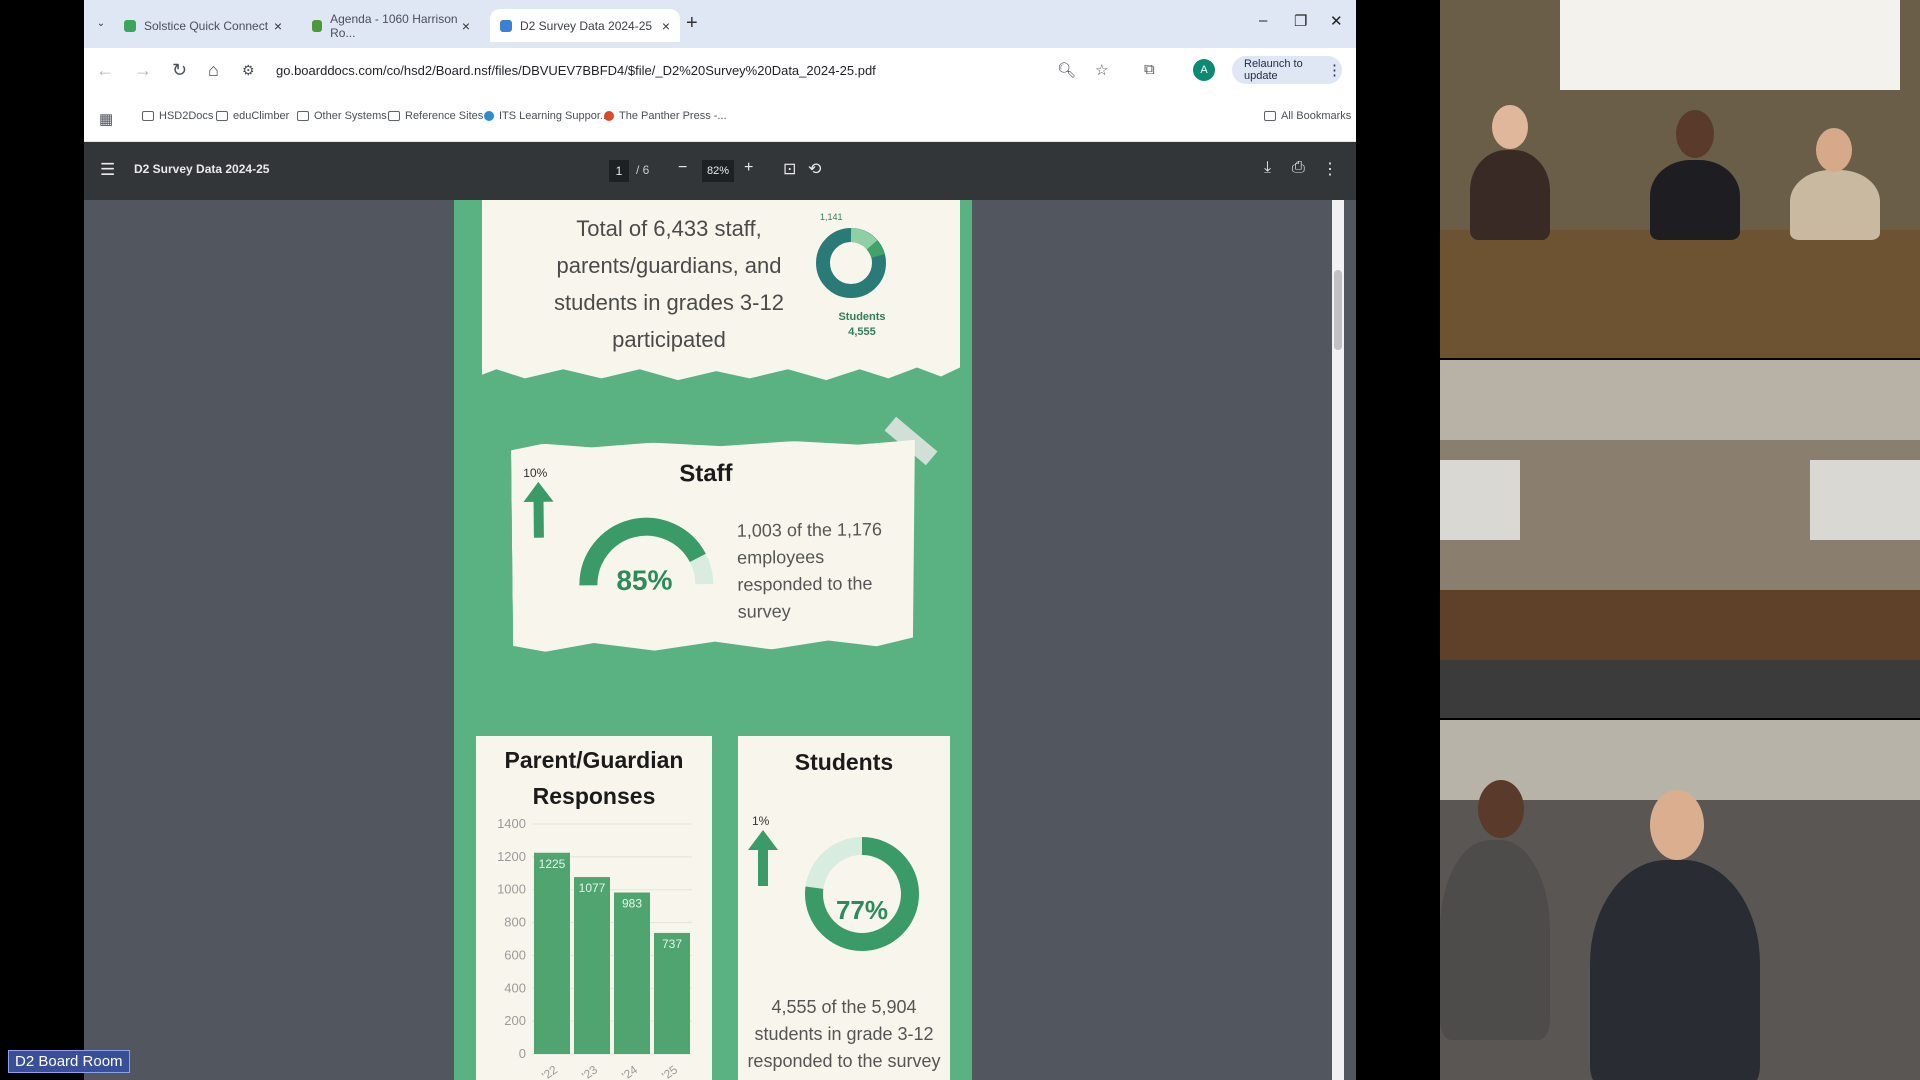 Image resolution: width=1920 pixels, height=1080 pixels. What do you see at coordinates (1204, 70) in the screenshot?
I see `profile-avatar: A` at bounding box center [1204, 70].